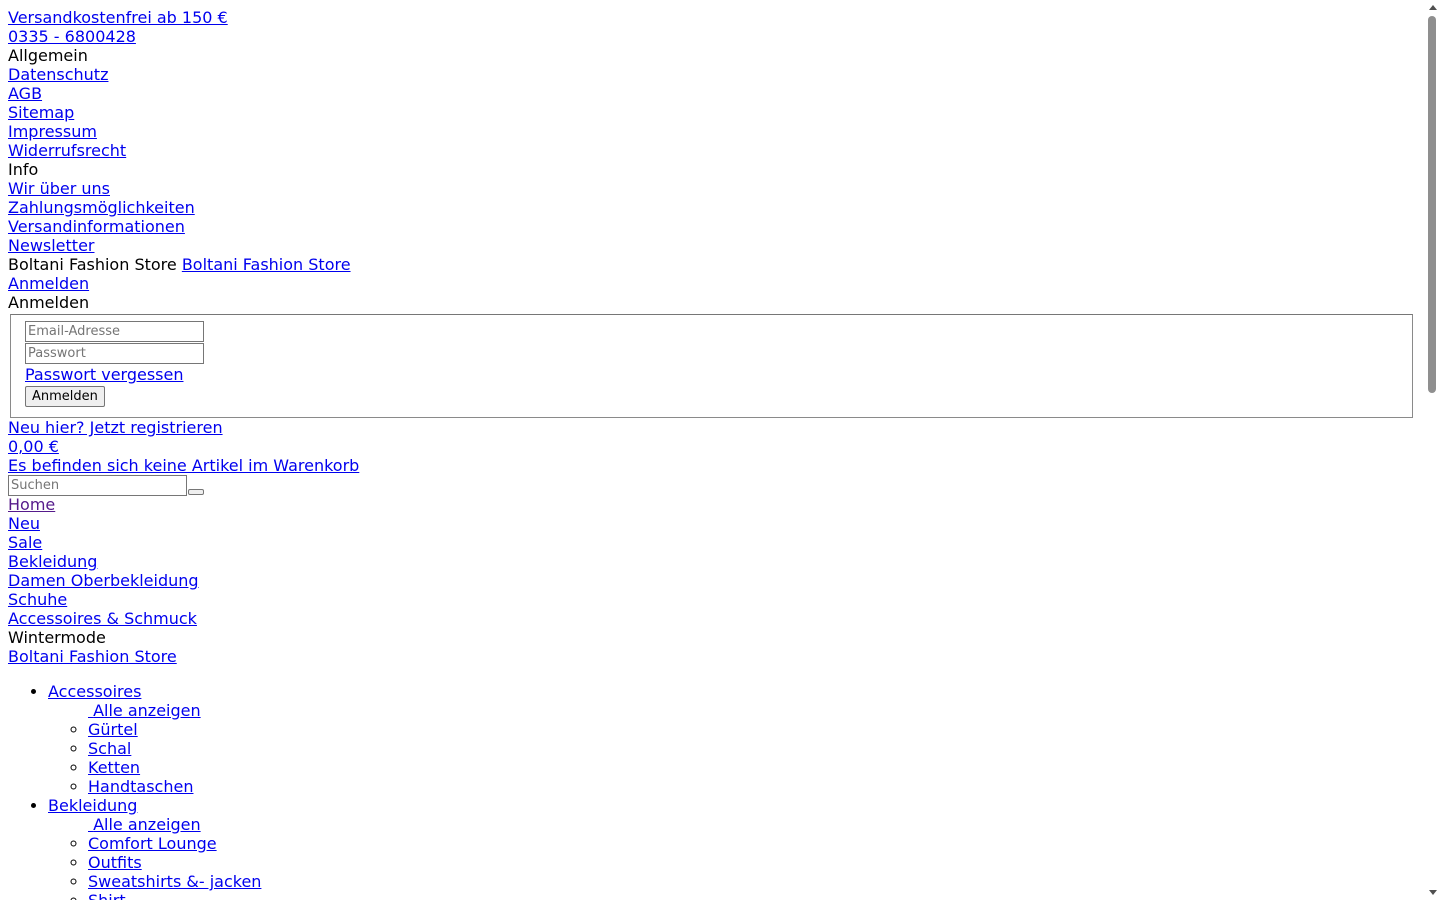  What do you see at coordinates (92, 264) in the screenshot?
I see `brand-name: Boltani Fashion Store` at bounding box center [92, 264].